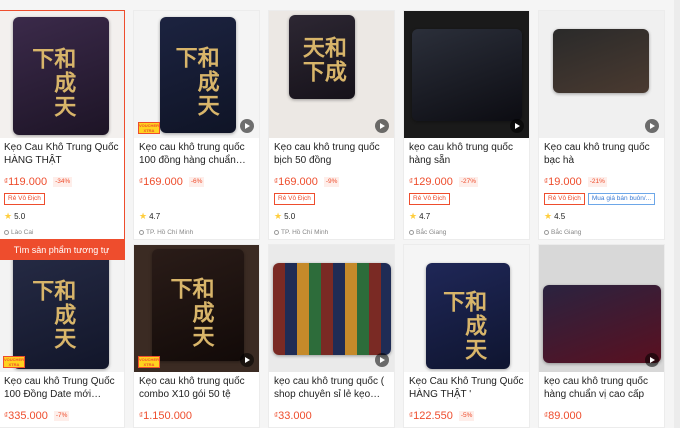 This screenshot has width=680, height=428. Describe the element at coordinates (26, 415) in the screenshot. I see `product-price: ₫335.000` at that location.